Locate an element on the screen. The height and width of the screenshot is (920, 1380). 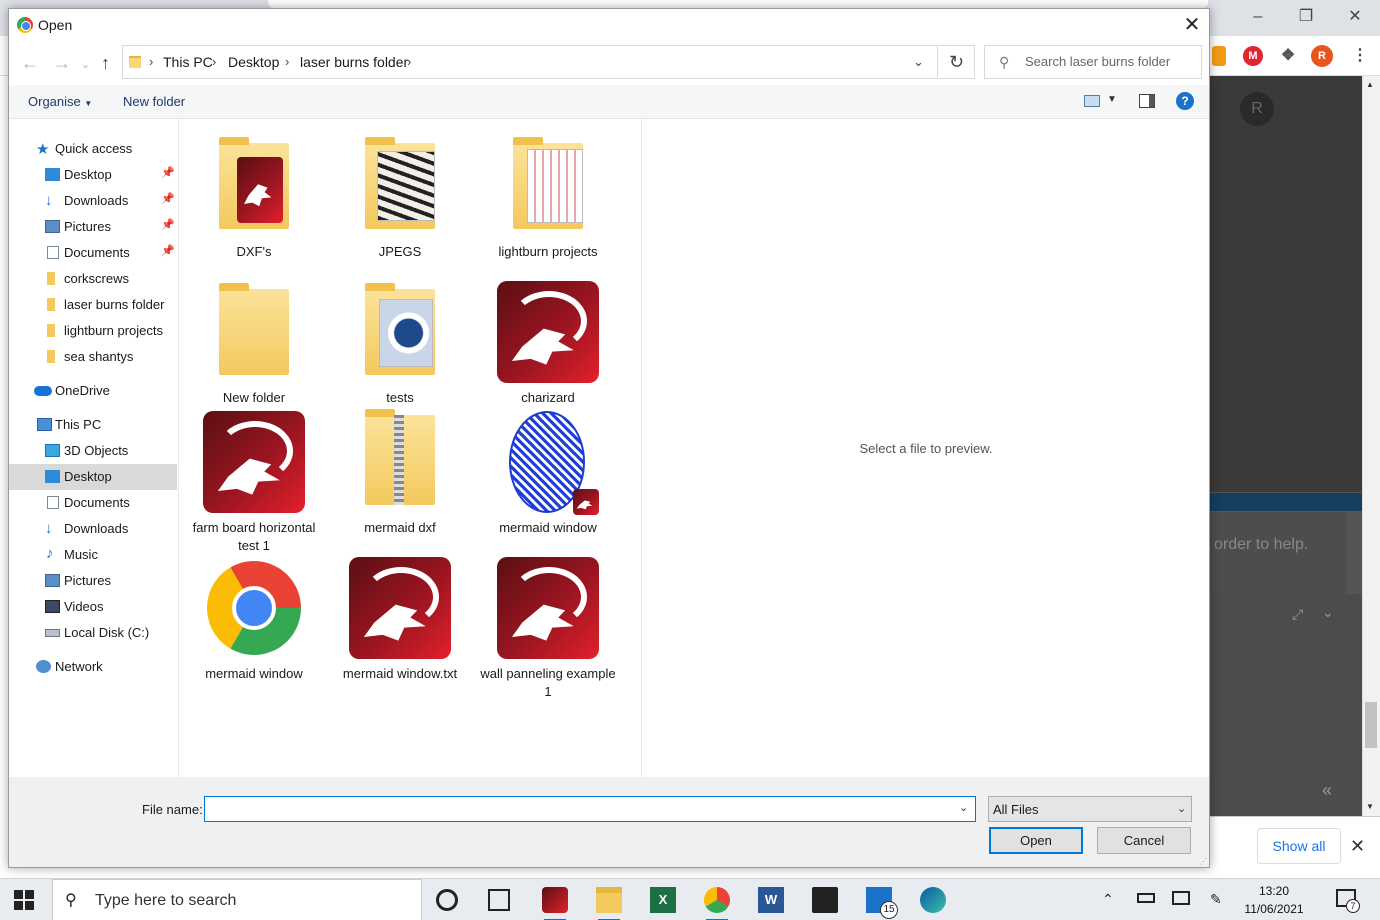
back-arrow-icon: ← is located at coordinates (30, 63).